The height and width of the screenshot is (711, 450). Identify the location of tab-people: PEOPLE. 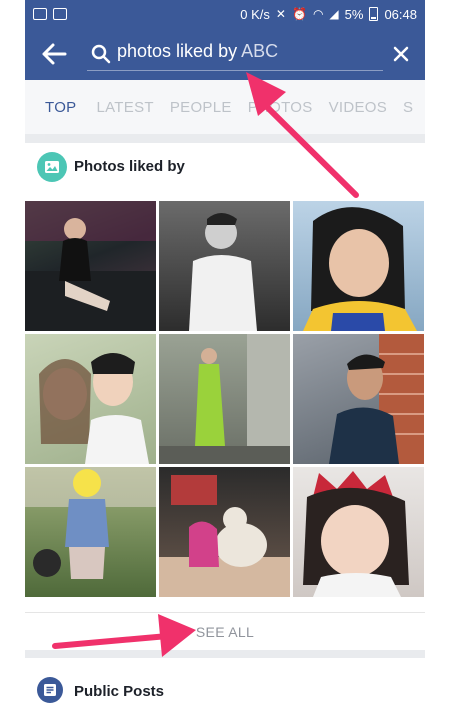
(201, 107).